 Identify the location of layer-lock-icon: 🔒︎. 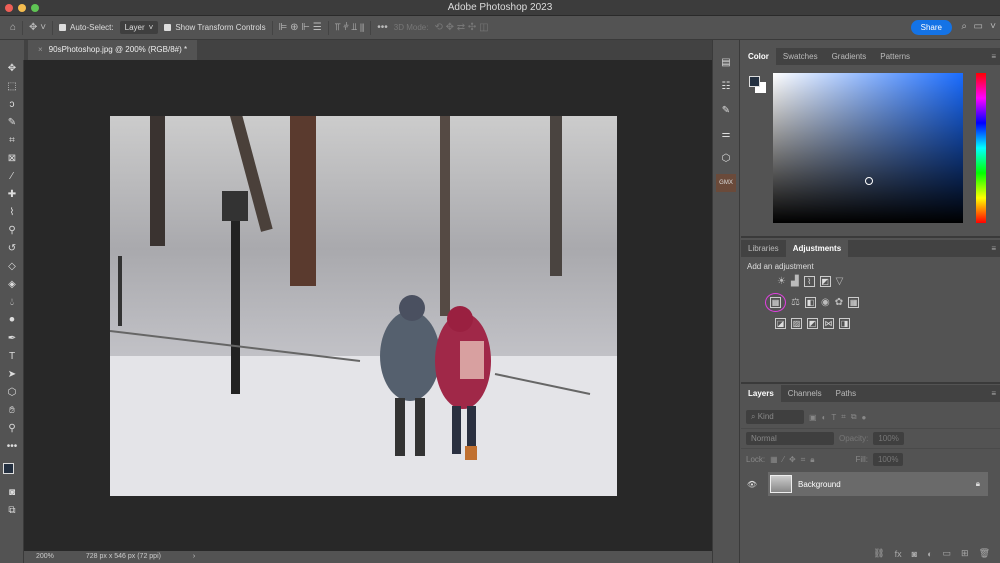
(978, 484).